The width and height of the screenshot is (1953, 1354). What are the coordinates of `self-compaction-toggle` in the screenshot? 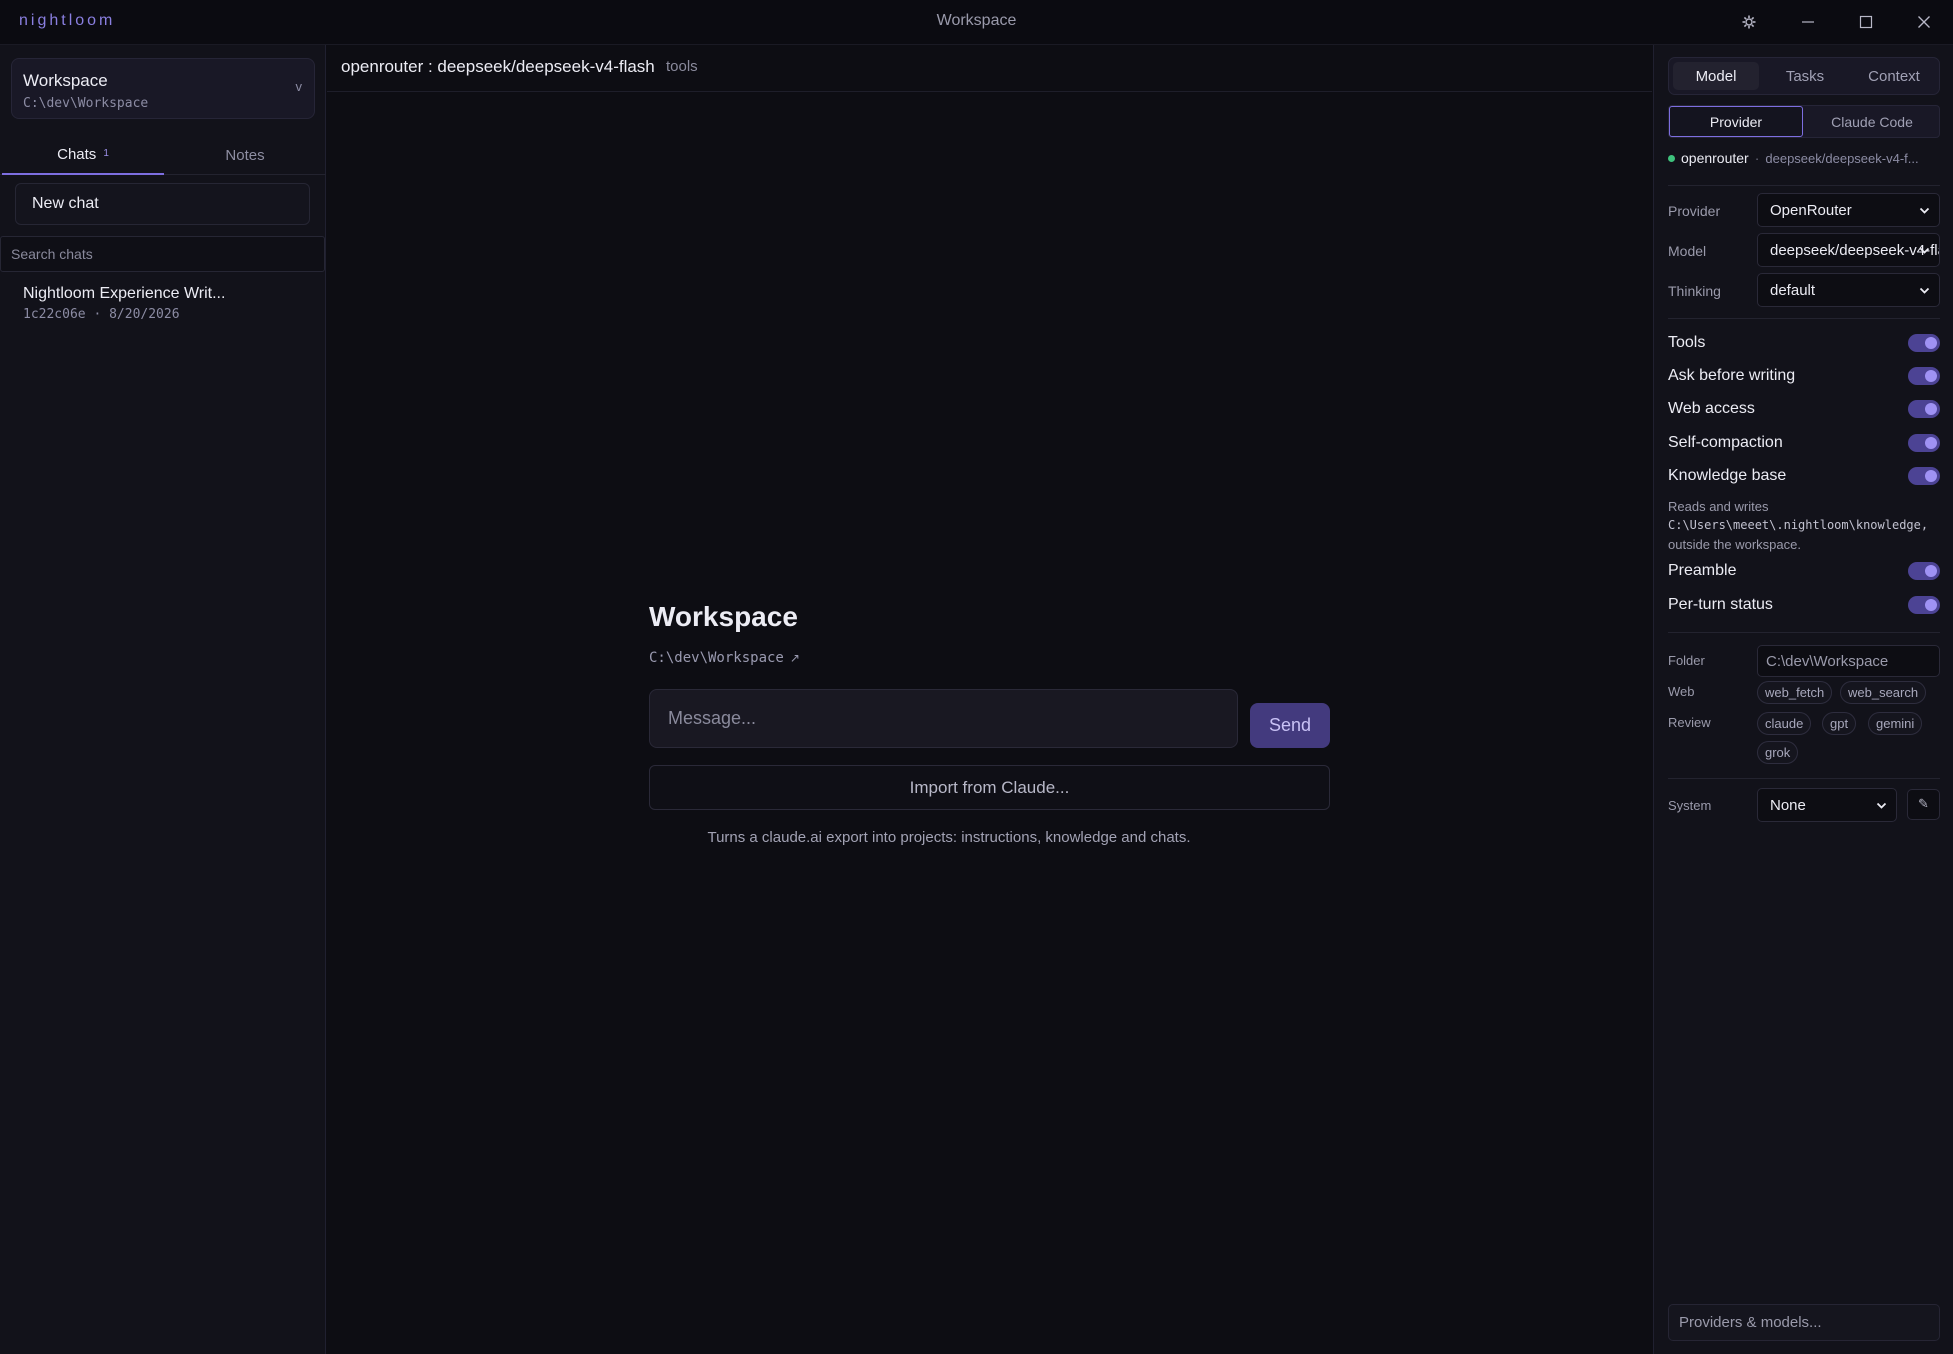 It's located at (1924, 443).